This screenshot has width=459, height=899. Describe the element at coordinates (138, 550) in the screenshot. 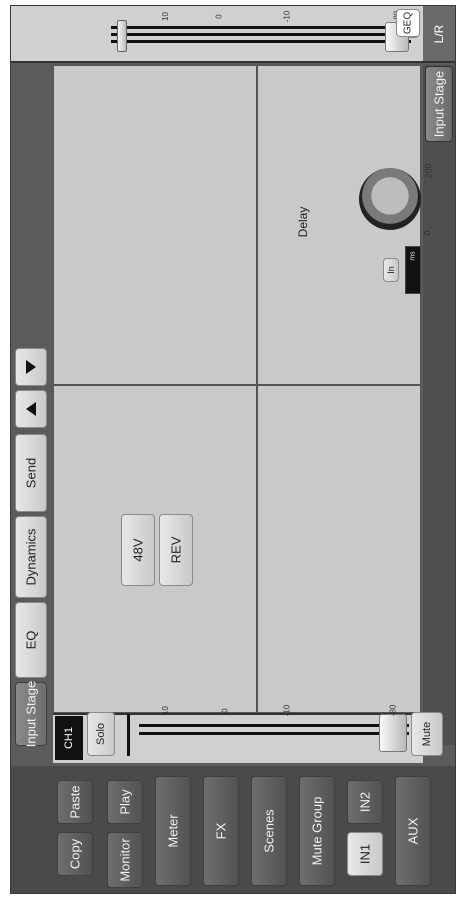

I see `phantom-48v-button: 48V` at that location.